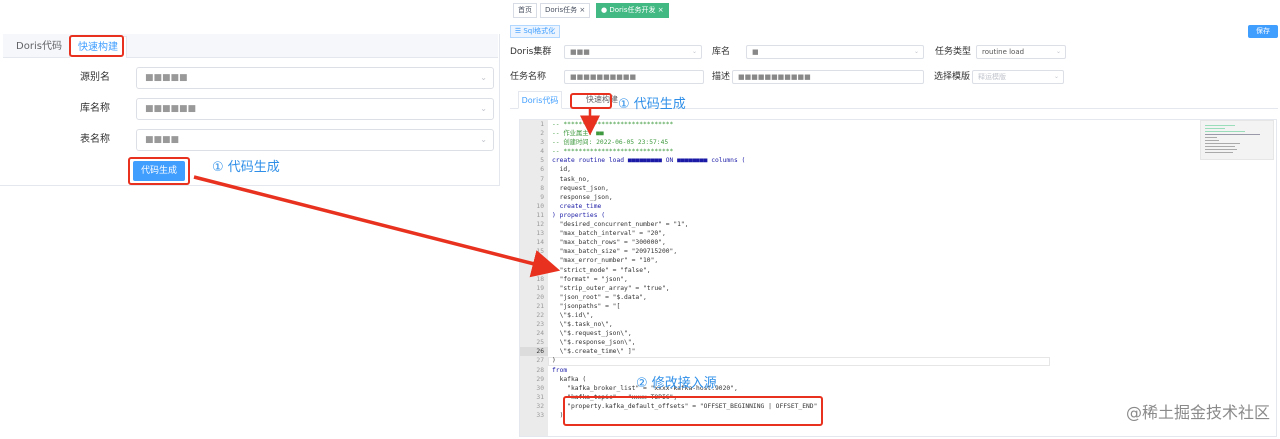 The height and width of the screenshot is (439, 1280). Describe the element at coordinates (615, 252) in the screenshot. I see `code-line: "max_batch_size" = "209715200",` at that location.